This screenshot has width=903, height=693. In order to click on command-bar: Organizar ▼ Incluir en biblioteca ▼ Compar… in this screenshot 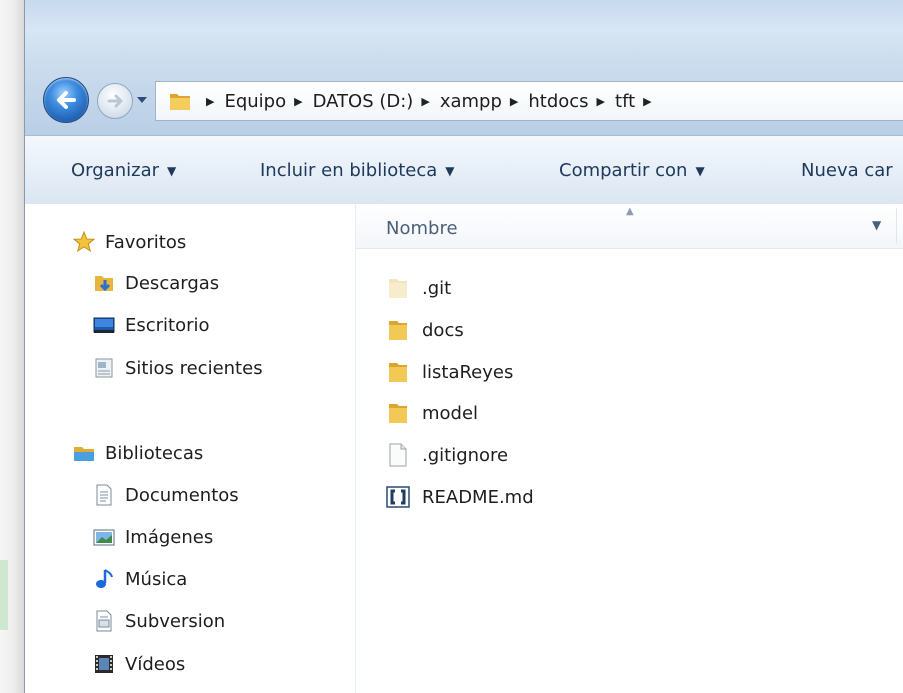, I will do `click(464, 170)`.